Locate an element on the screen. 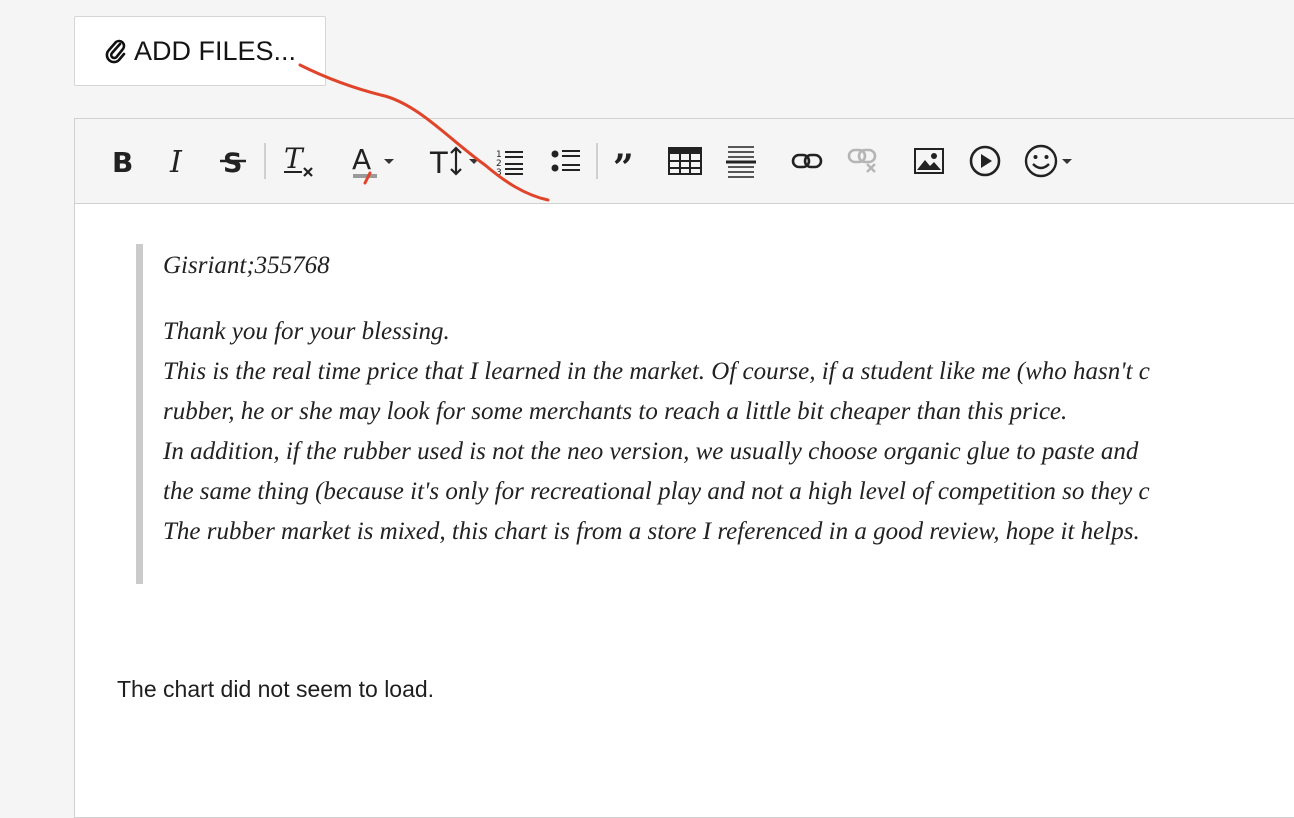  italic-icon: I is located at coordinates (178, 161).